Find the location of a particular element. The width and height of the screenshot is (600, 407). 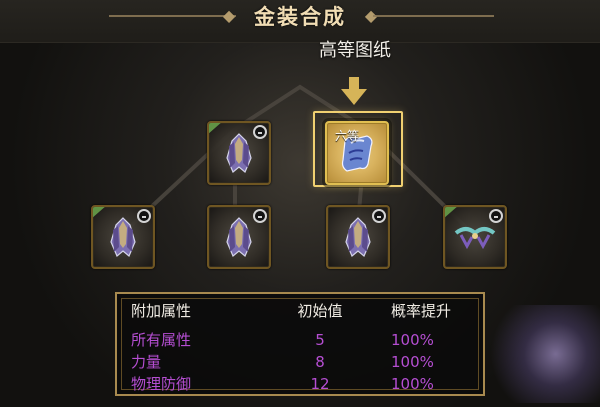

stats-header-row: 附加属性 初始值 概率提升 is located at coordinates (301, 311).